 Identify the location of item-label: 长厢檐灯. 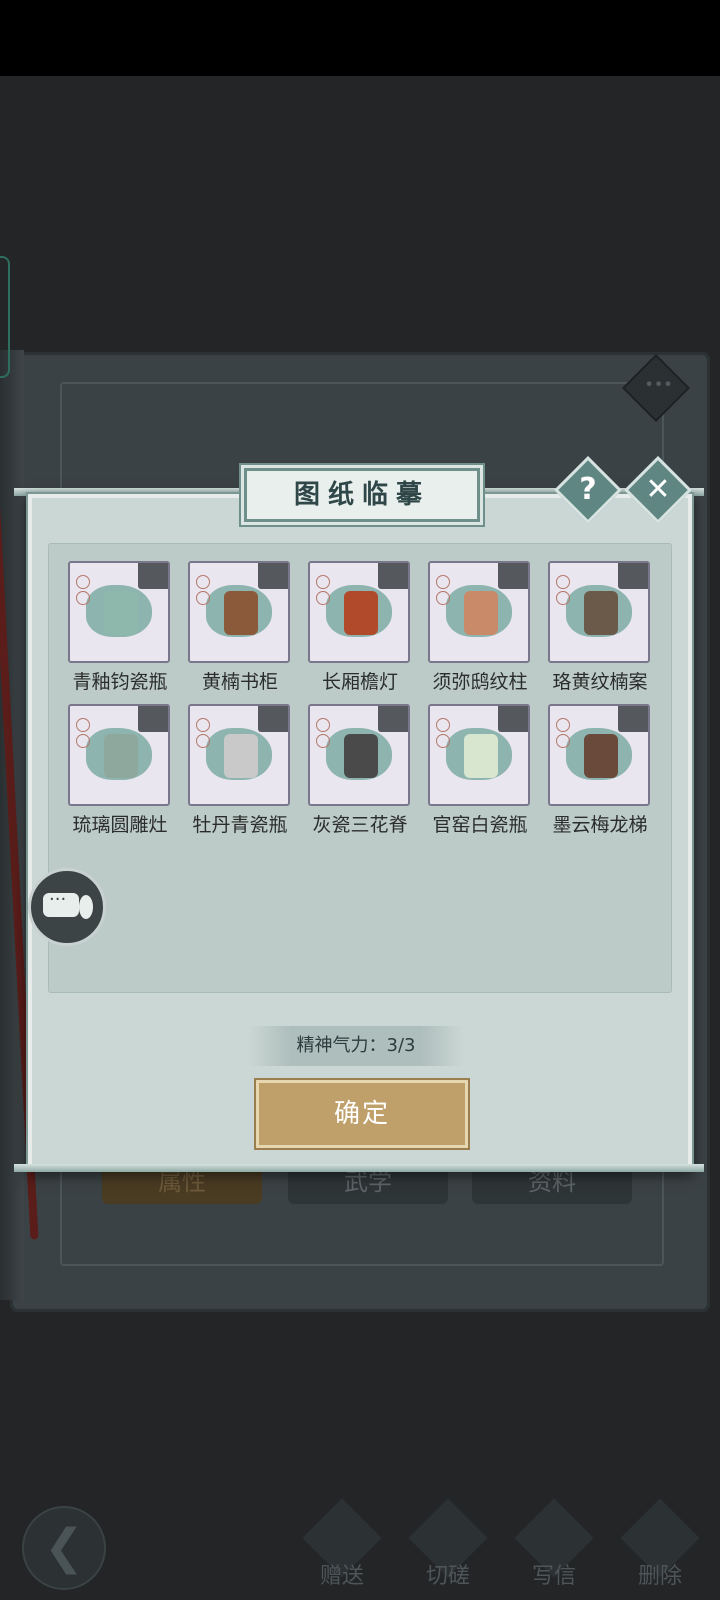
(359, 682).